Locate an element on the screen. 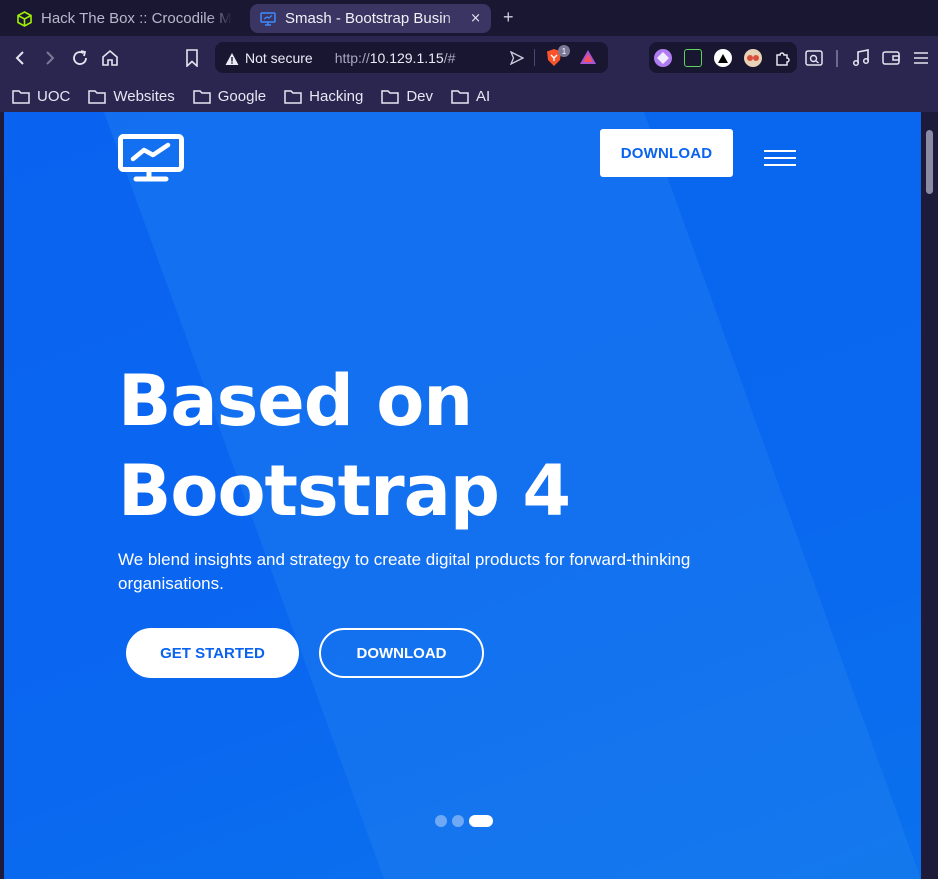  home-icon is located at coordinates (110, 58).